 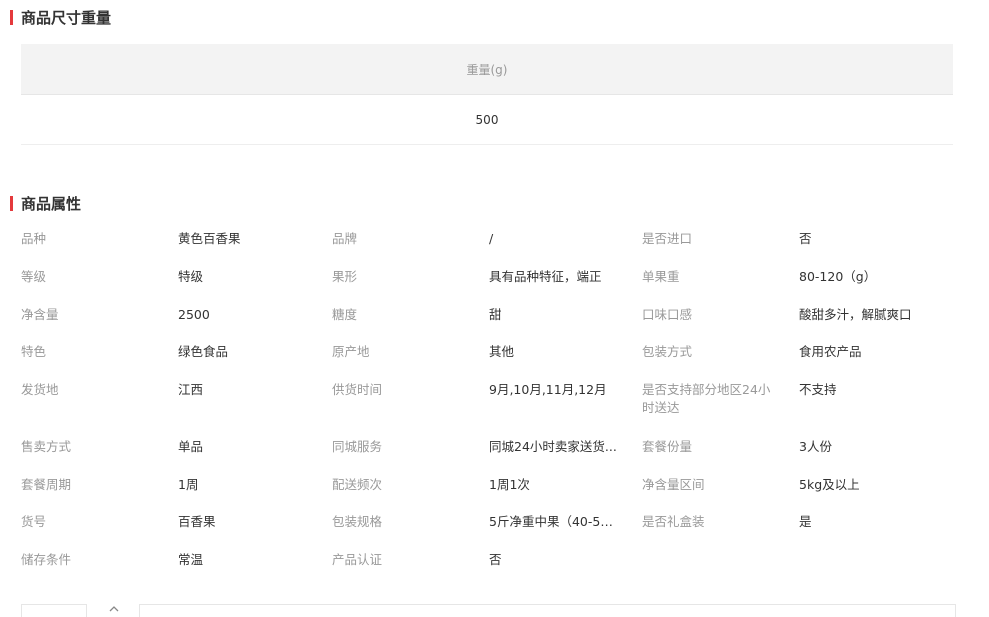 I want to click on attribute-label: 是否进口, so click(x=667, y=238).